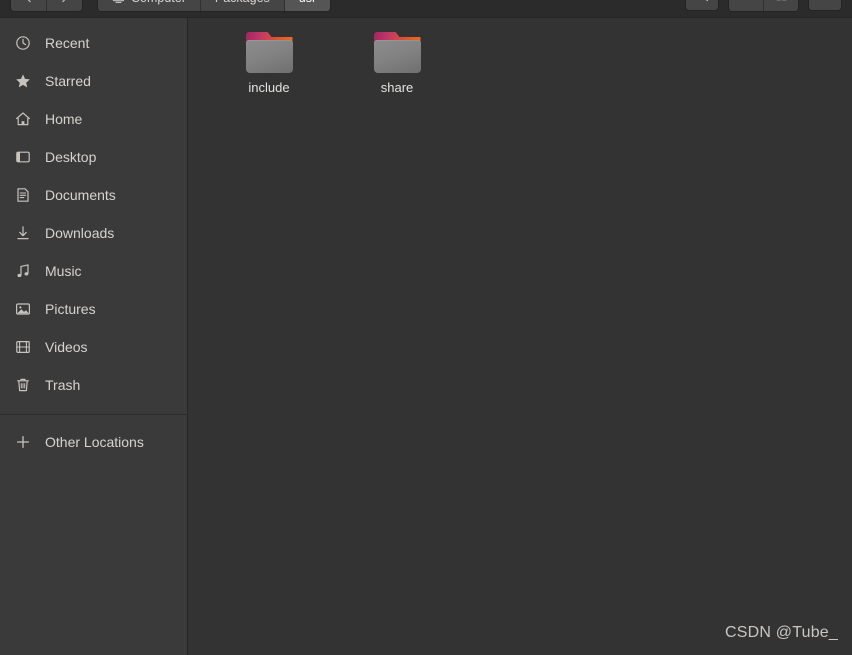 This screenshot has width=852, height=655. I want to click on chevron-right-icon, so click(64, 2).